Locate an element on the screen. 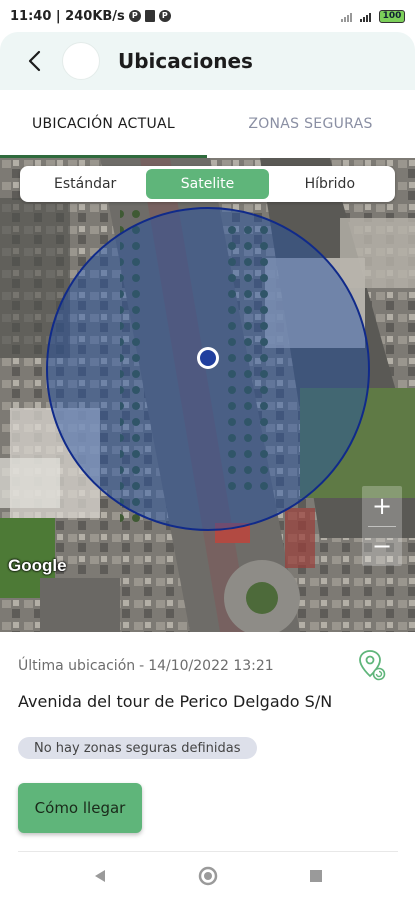 This screenshot has width=415, height=900. zoom-controls: + − is located at coordinates (382, 526).